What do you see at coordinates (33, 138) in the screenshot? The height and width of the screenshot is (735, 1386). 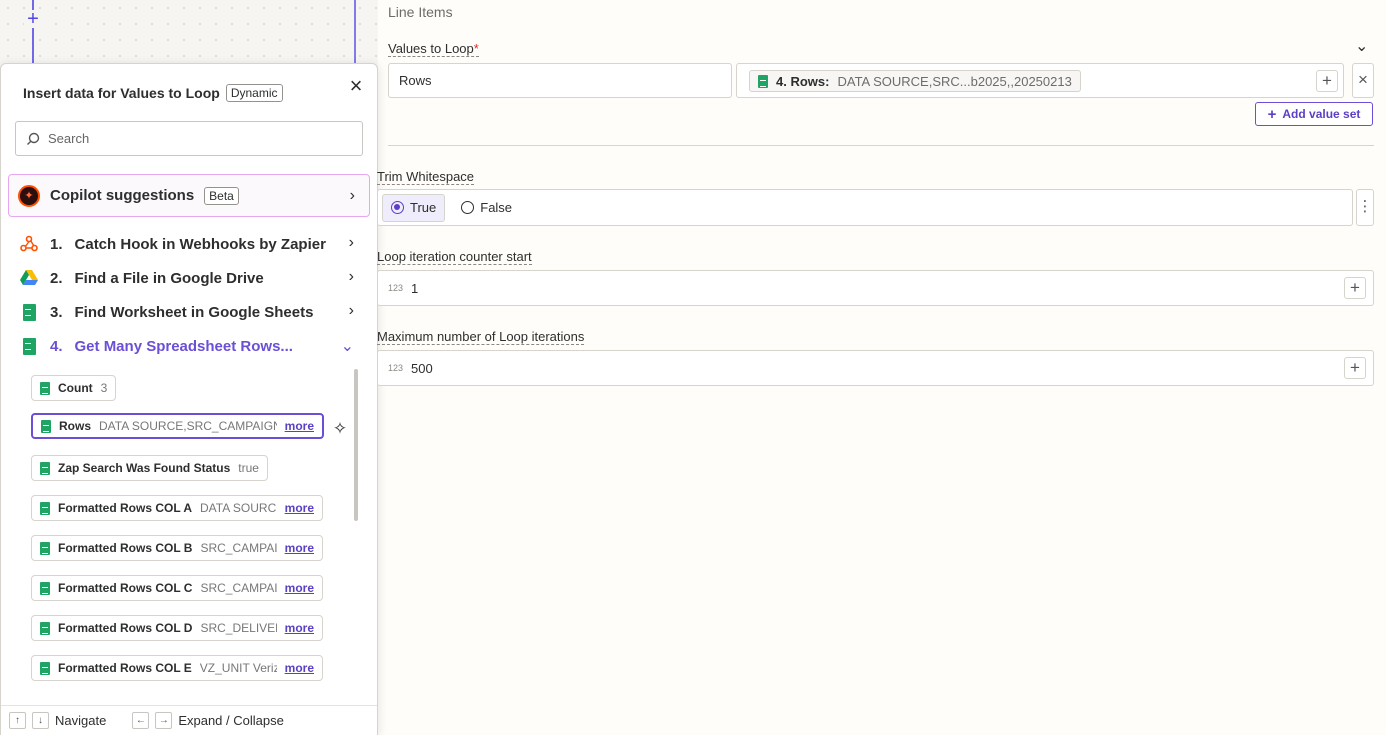 I see `search-icon` at bounding box center [33, 138].